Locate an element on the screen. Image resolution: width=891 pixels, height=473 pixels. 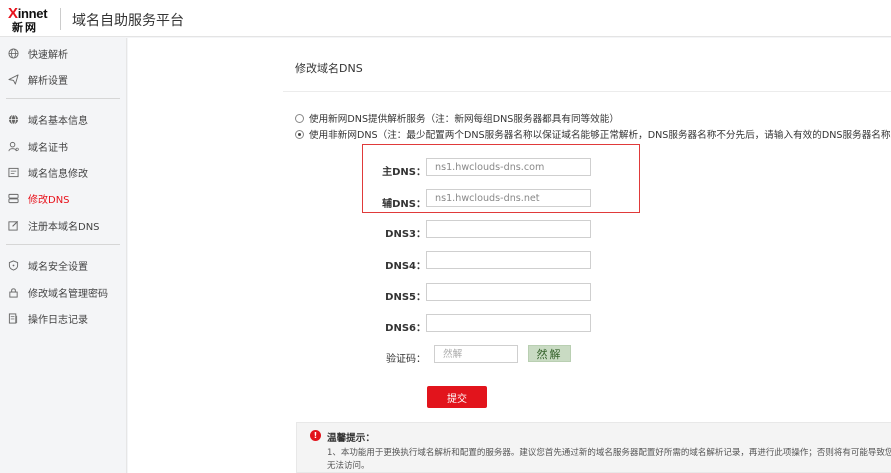
sidebar-item-label: 域名安全设置 is located at coordinates (58, 267).